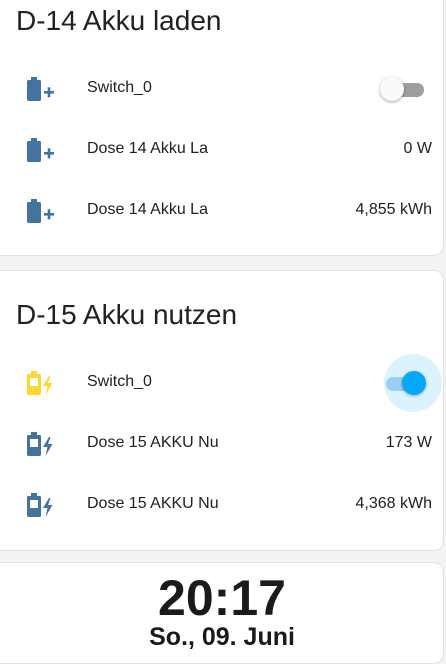 The height and width of the screenshot is (664, 446). What do you see at coordinates (127, 314) in the screenshot?
I see `card-title: D-15 Akku nutzen` at bounding box center [127, 314].